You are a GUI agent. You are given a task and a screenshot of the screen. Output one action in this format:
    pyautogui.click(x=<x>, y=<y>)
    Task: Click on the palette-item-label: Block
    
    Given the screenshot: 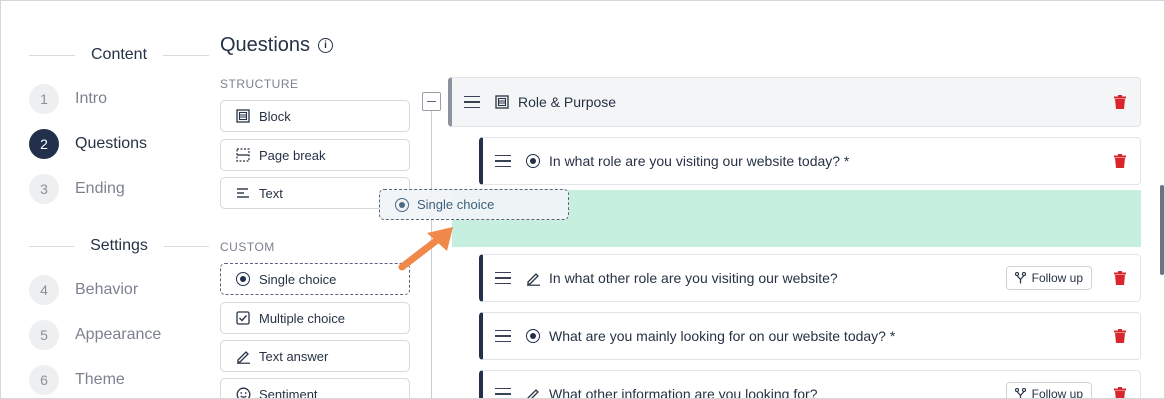 What is the action you would take?
    pyautogui.click(x=275, y=116)
    